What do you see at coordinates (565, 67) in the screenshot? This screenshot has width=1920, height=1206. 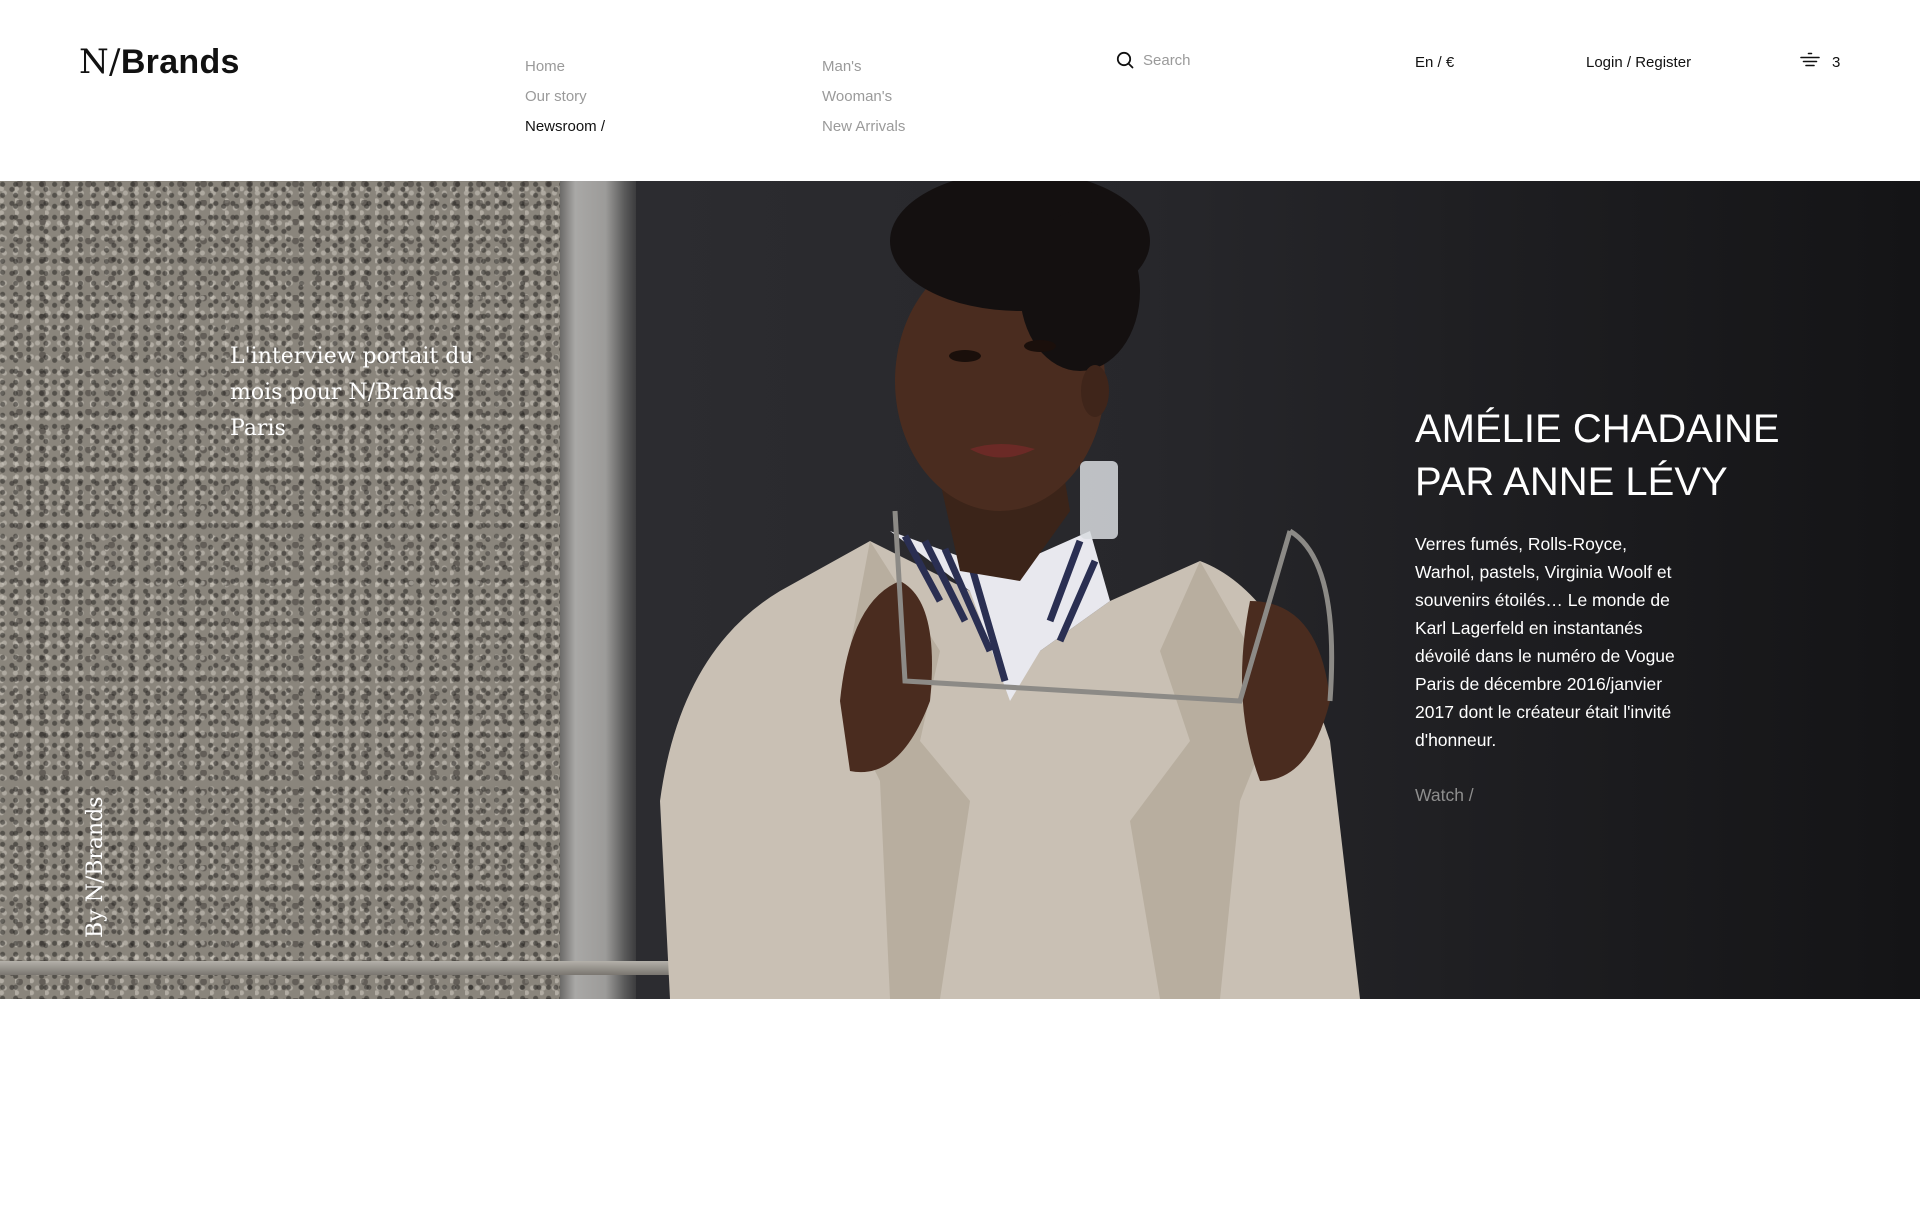 I see `nav-home: Home` at bounding box center [565, 67].